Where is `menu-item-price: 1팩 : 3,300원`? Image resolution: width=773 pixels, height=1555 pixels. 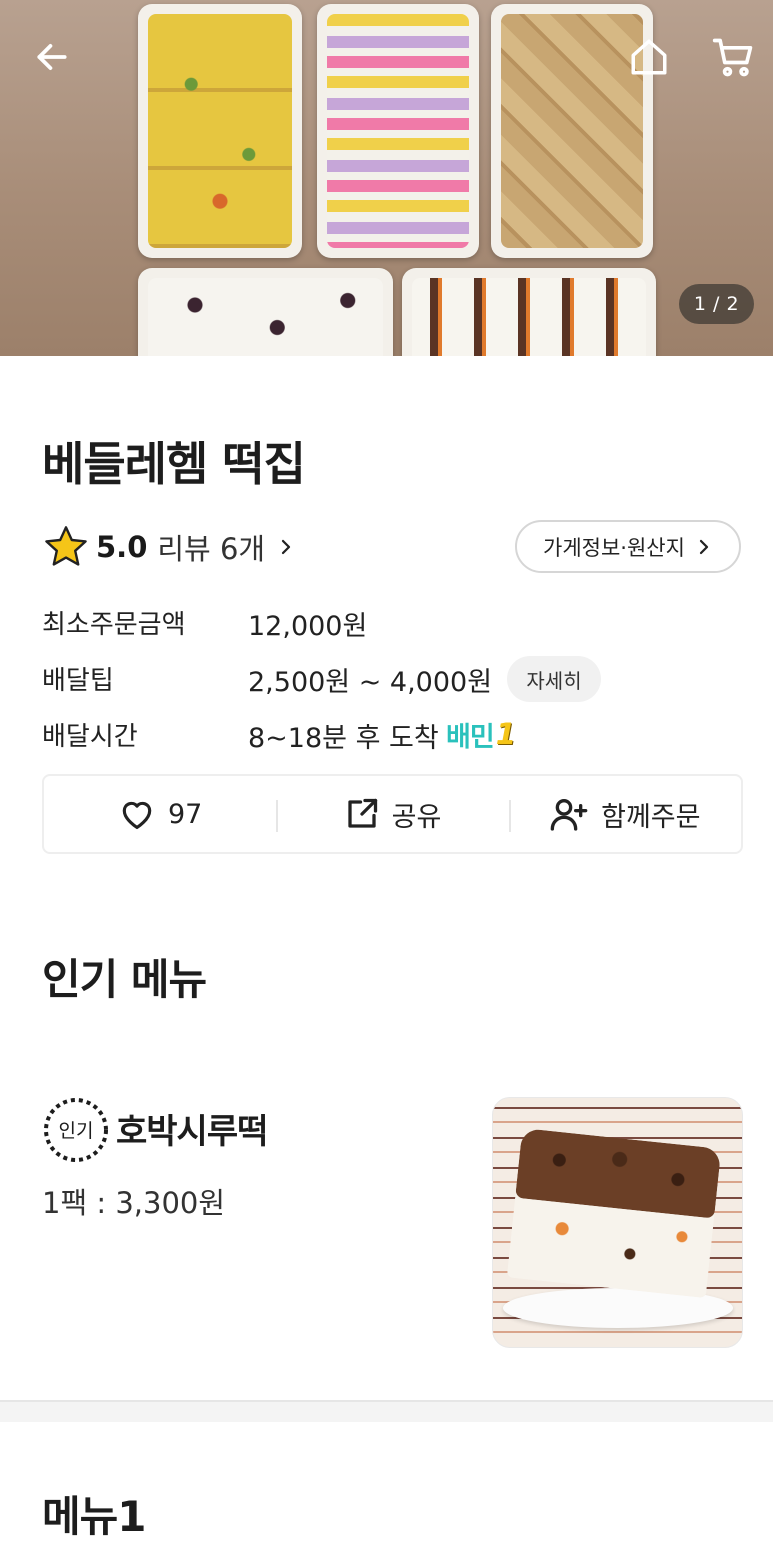 menu-item-price: 1팩 : 3,300원 is located at coordinates (134, 1203).